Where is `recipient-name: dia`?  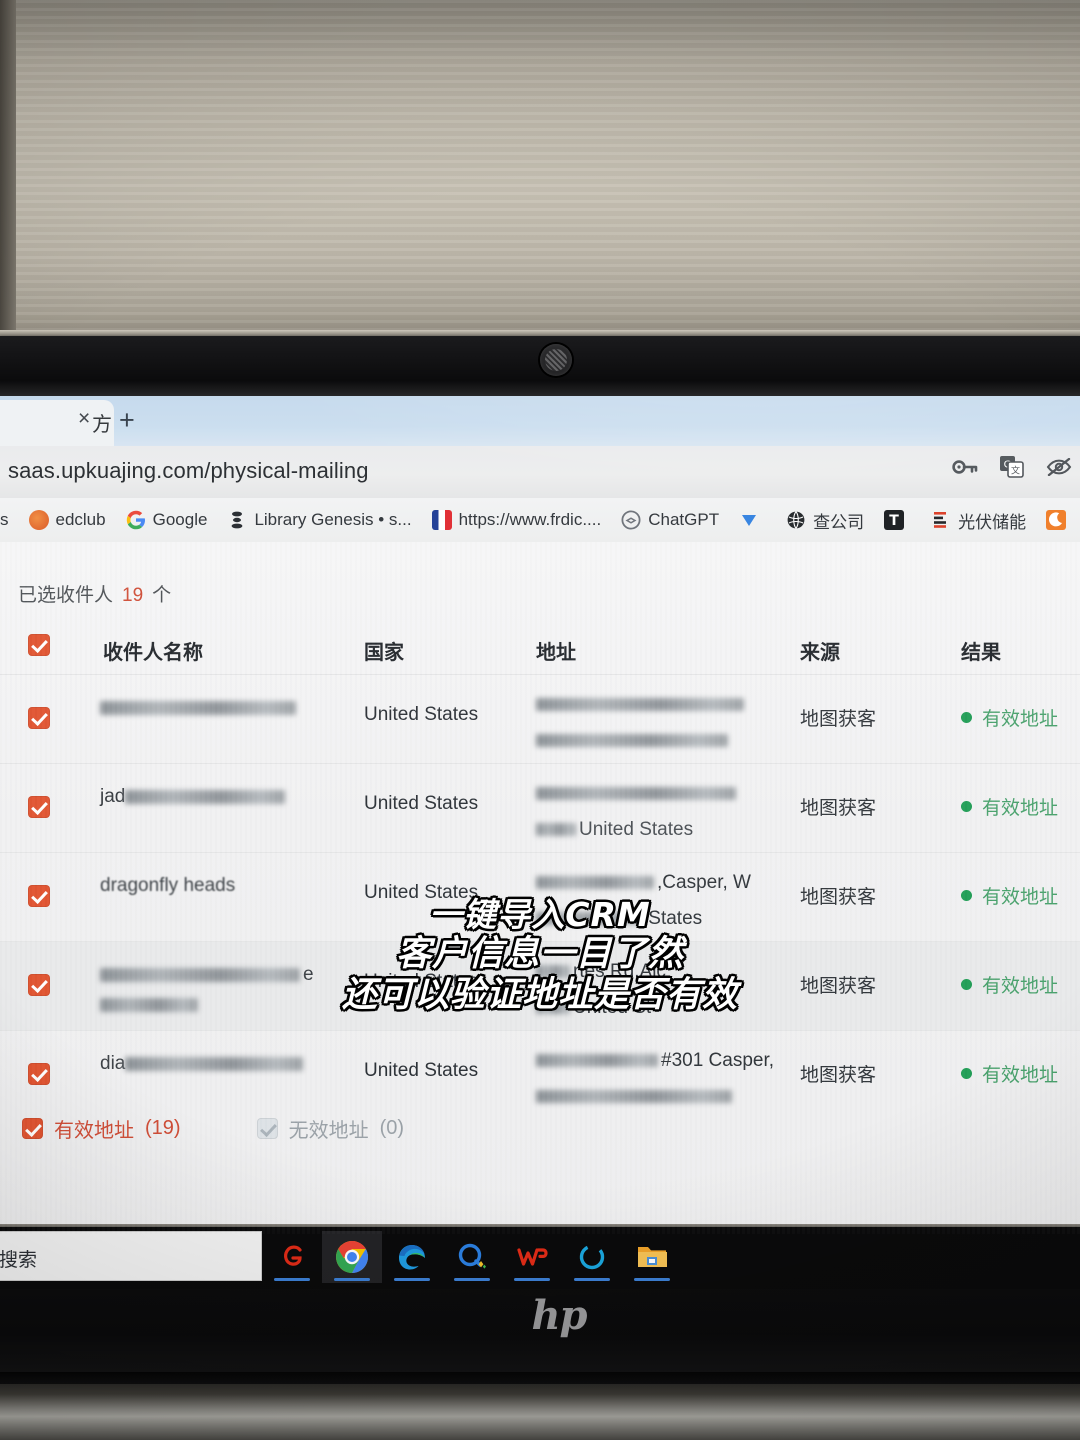 recipient-name: dia is located at coordinates (220, 1064).